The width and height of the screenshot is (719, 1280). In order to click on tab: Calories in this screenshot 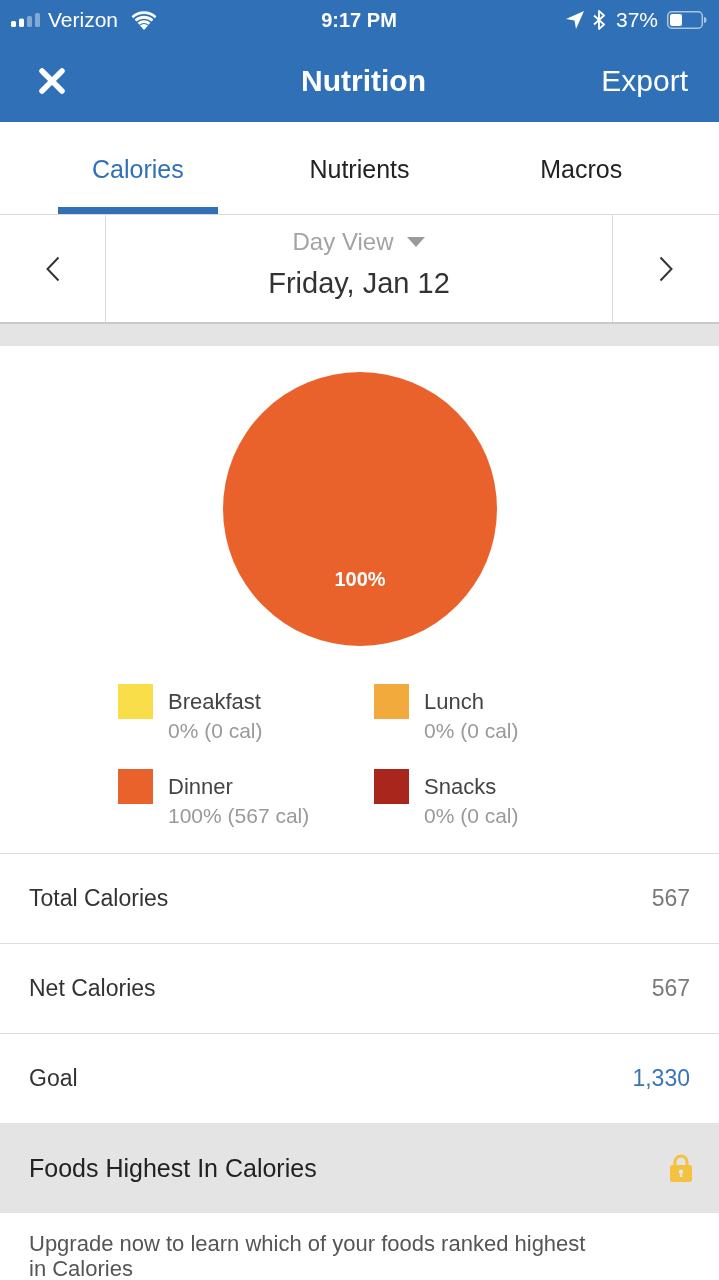, I will do `click(137, 168)`.